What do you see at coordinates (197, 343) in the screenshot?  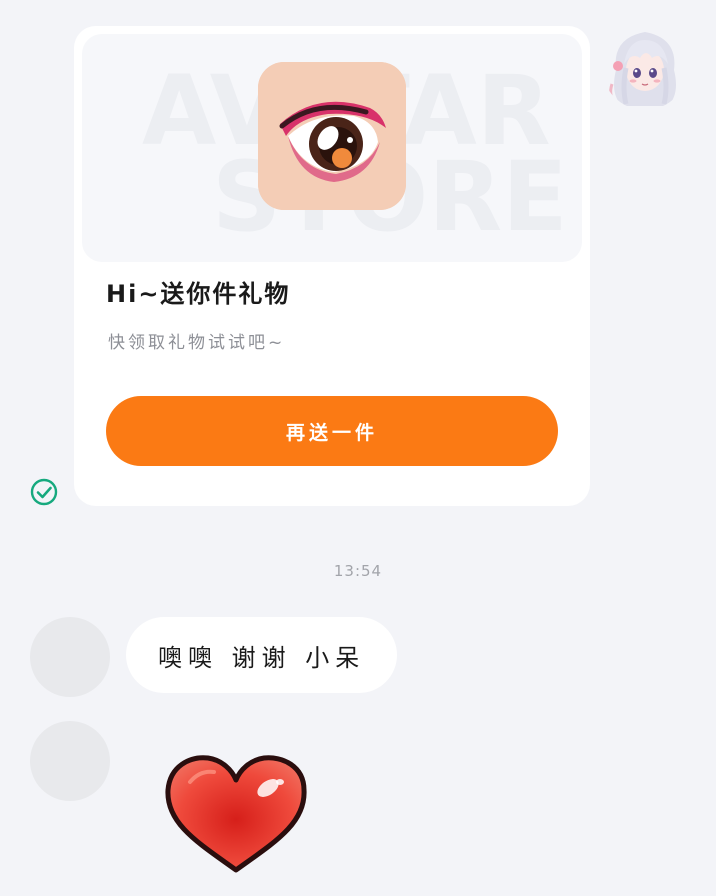 I see `gift-subtitle: 快领取礼物试试吧~` at bounding box center [197, 343].